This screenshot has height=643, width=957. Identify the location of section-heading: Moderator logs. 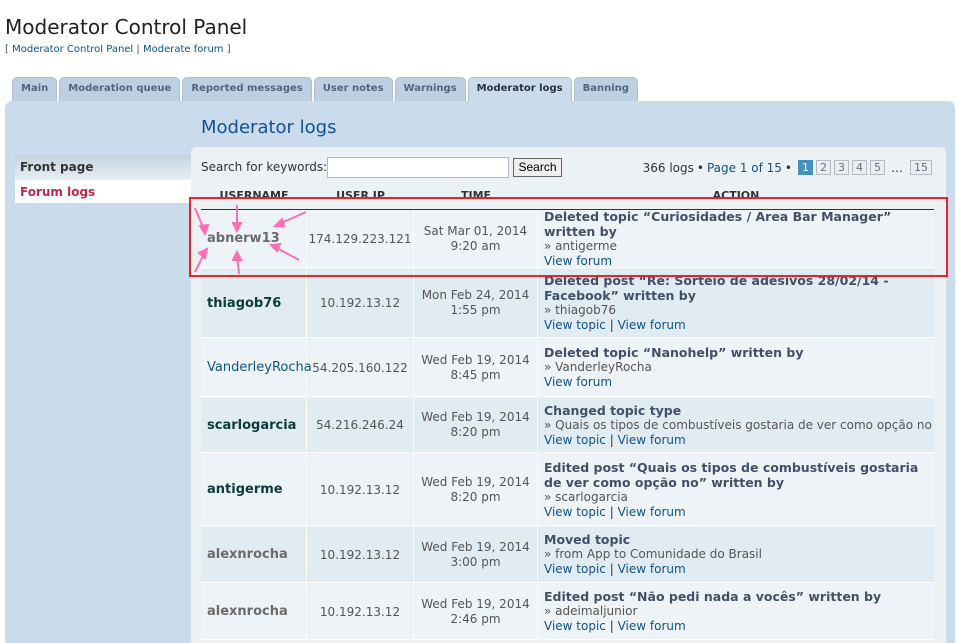
(269, 127).